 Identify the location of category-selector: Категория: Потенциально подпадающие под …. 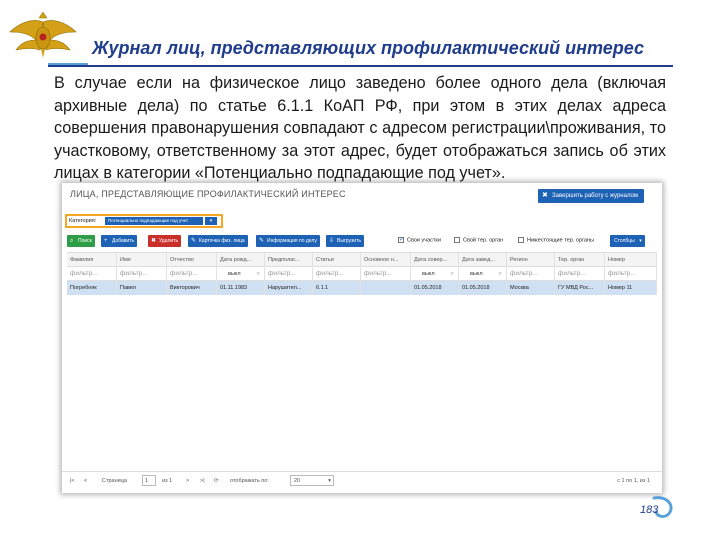
(144, 221).